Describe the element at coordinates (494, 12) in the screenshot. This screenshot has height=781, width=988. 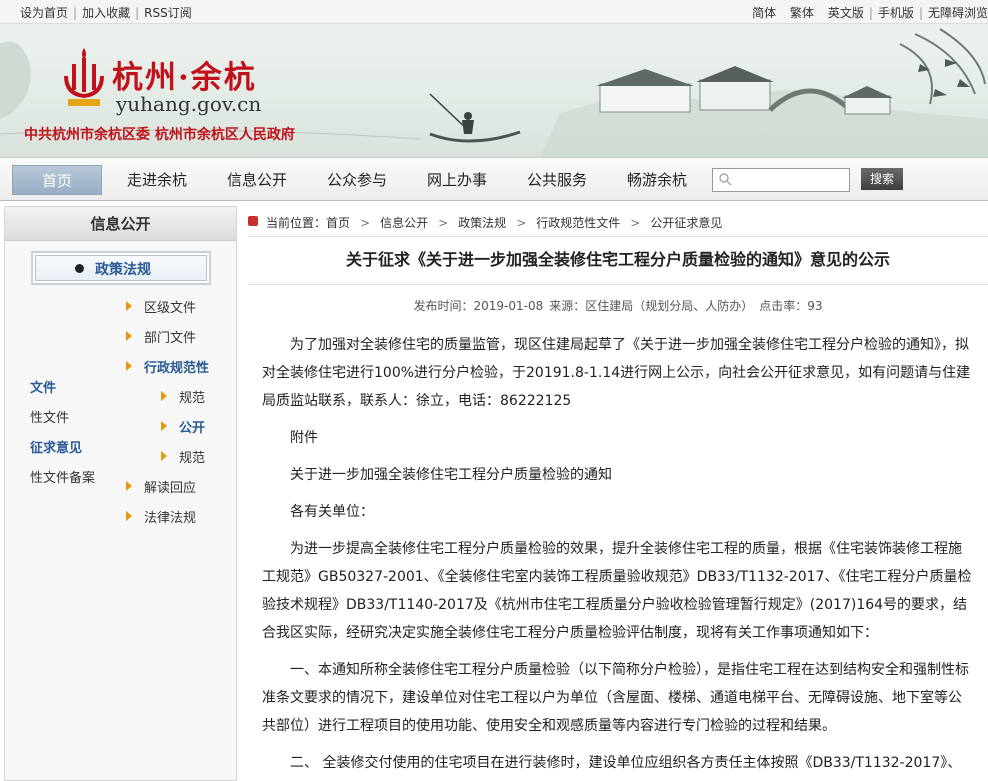
I see `top-utility-bar: 设为首页 | 加入收藏 | RSS订阅 简体 繁体 英文版 | 手机版 | 无障碍浏览` at that location.